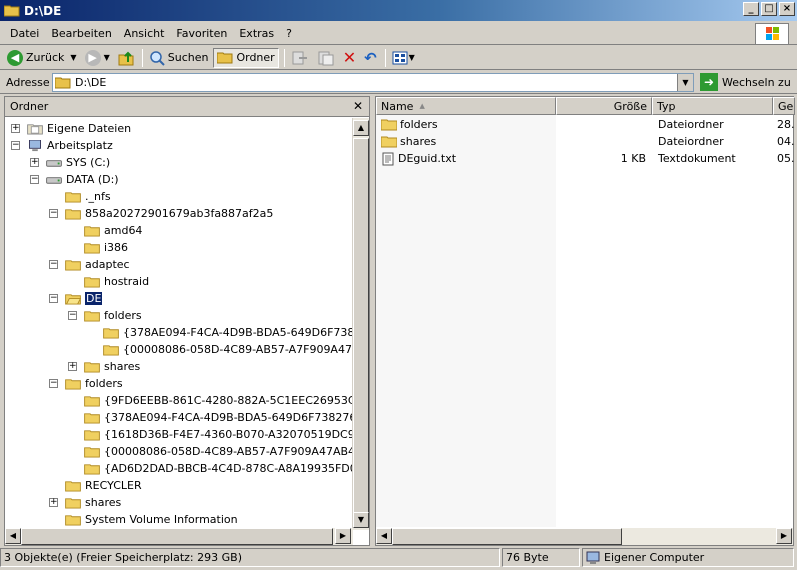 The width and height of the screenshot is (797, 570). I want to click on folder-open-icon, so click(73, 299).